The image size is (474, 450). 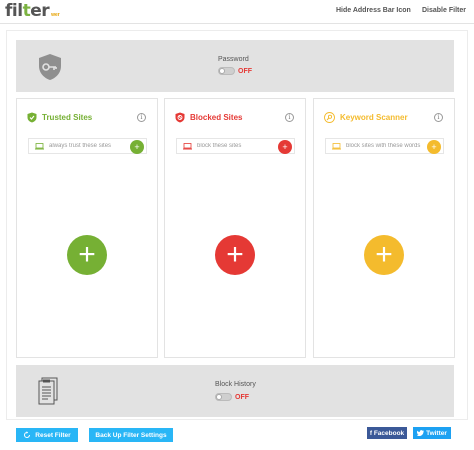 What do you see at coordinates (40, 11) in the screenshot?
I see `logo-text-end: er` at bounding box center [40, 11].